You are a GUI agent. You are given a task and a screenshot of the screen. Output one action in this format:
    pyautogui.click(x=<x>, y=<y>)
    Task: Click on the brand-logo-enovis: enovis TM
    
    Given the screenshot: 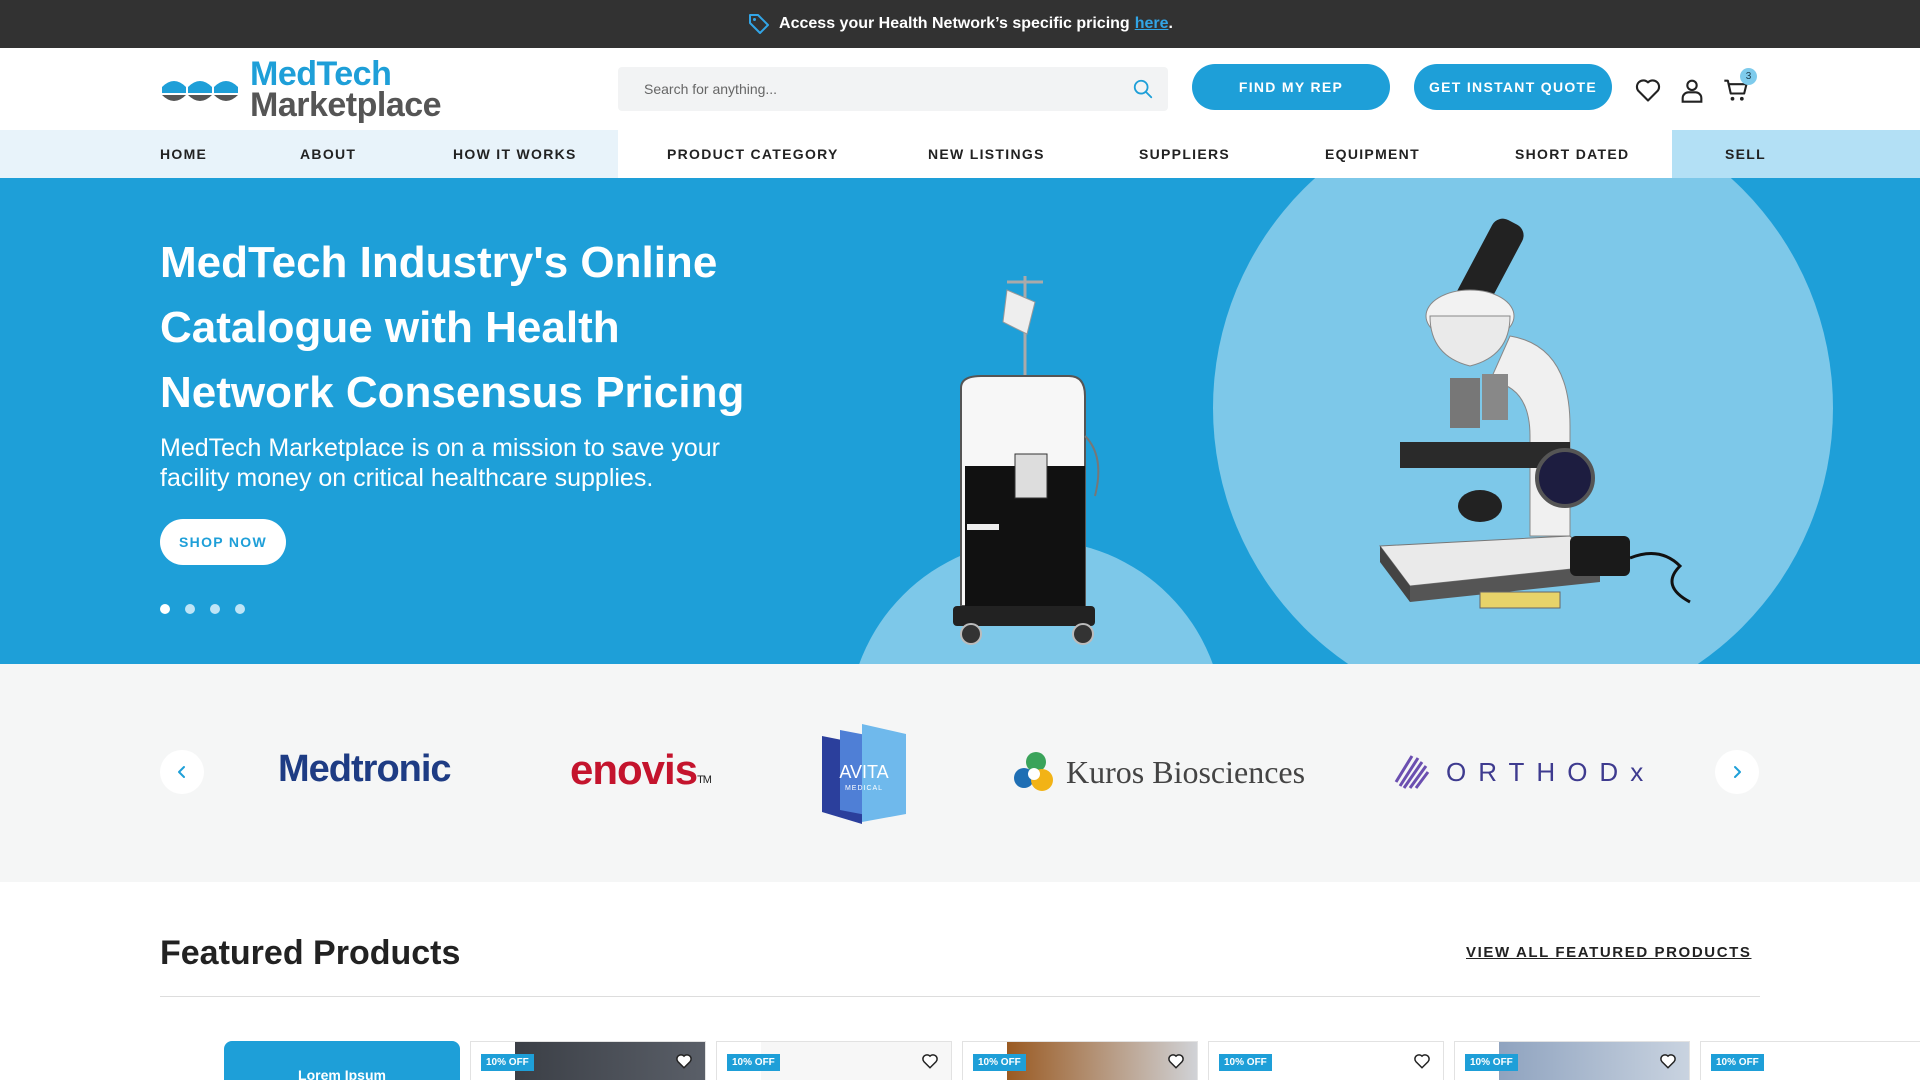 What is the action you would take?
    pyautogui.click(x=641, y=770)
    